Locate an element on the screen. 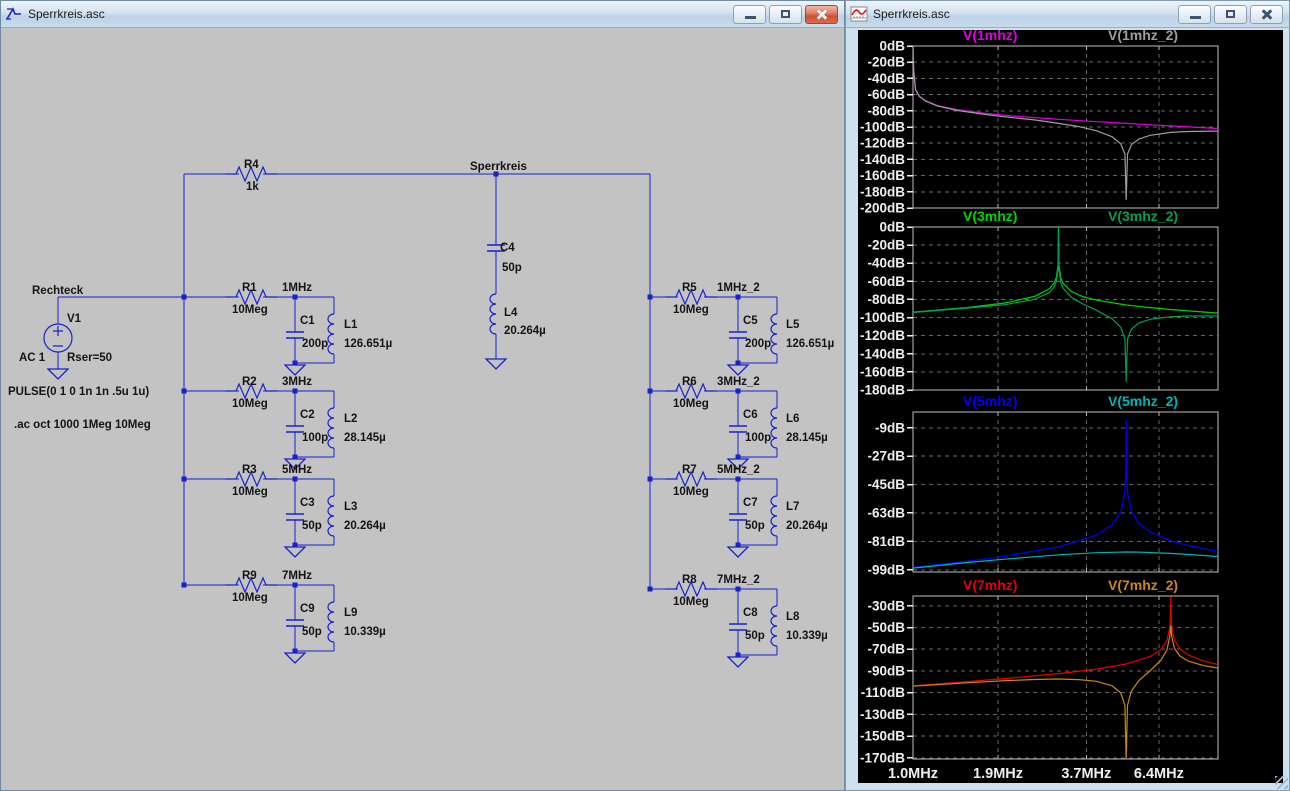 Image resolution: width=1290 pixels, height=791 pixels. ytick-label: -99dB is located at coordinates (886, 569).